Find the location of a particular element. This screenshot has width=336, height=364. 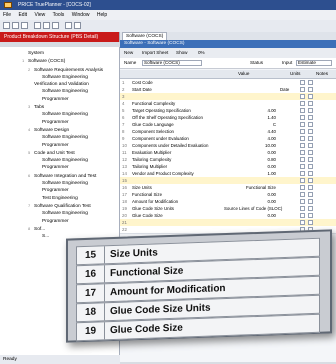

redo-icon is located at coordinates (77, 25).